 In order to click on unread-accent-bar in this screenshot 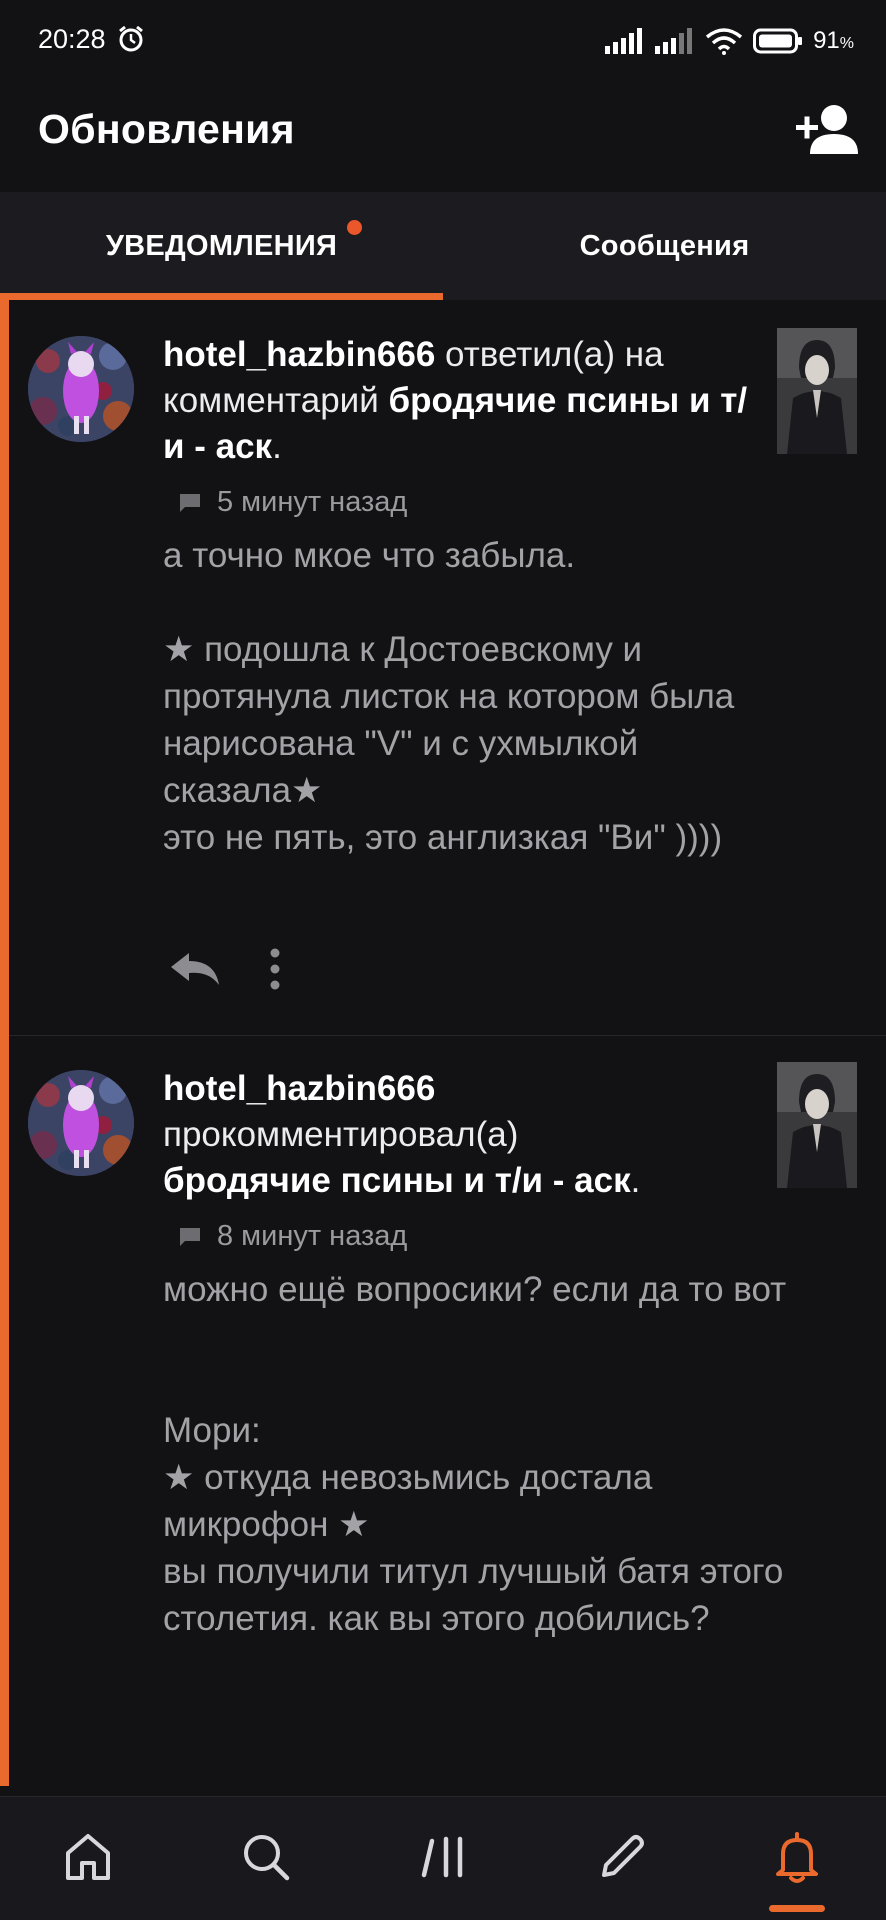, I will do `click(4, 1043)`.